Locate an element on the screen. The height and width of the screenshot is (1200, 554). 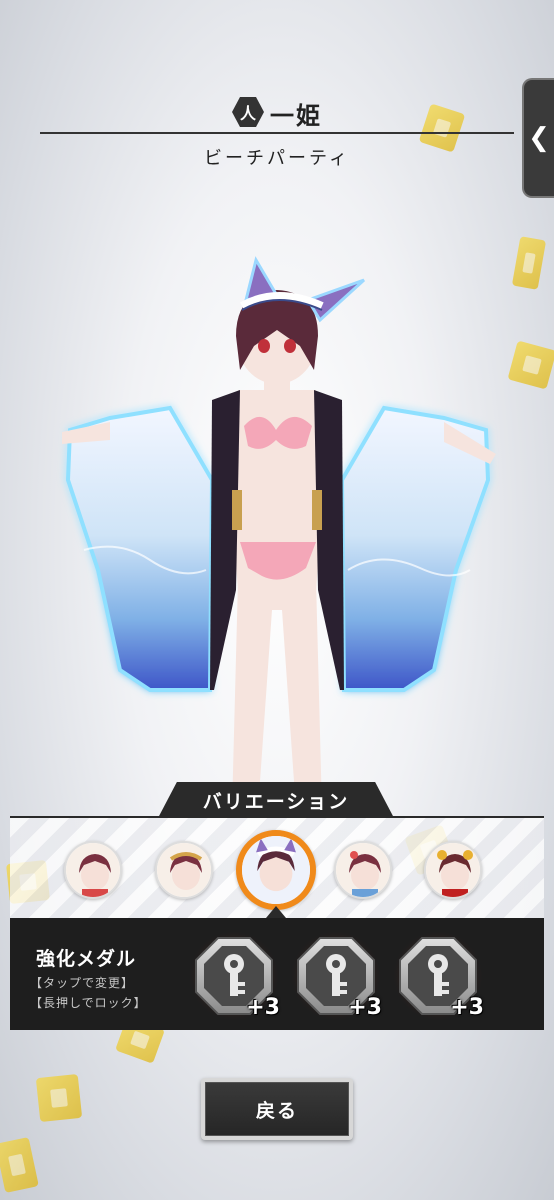
right-tassel is located at coordinates (317, 510).